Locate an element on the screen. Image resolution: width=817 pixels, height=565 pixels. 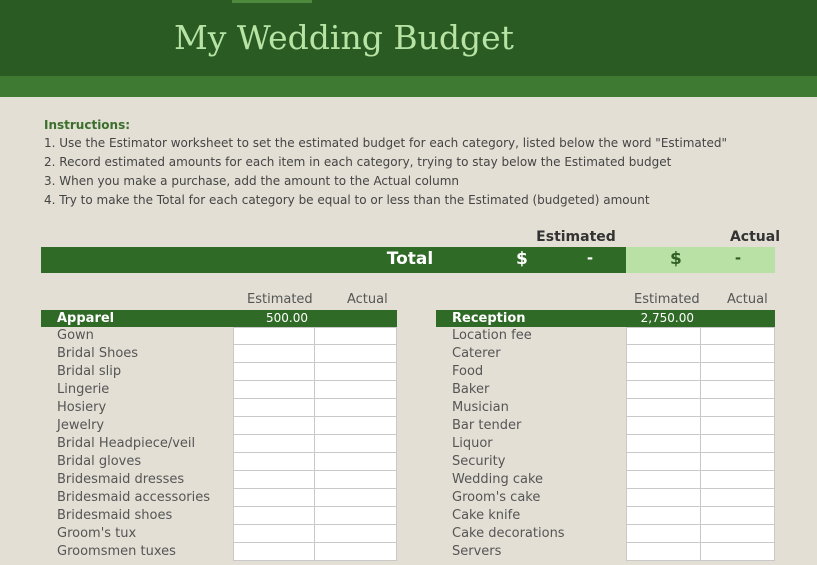
list-item: Baker is located at coordinates (605, 390).